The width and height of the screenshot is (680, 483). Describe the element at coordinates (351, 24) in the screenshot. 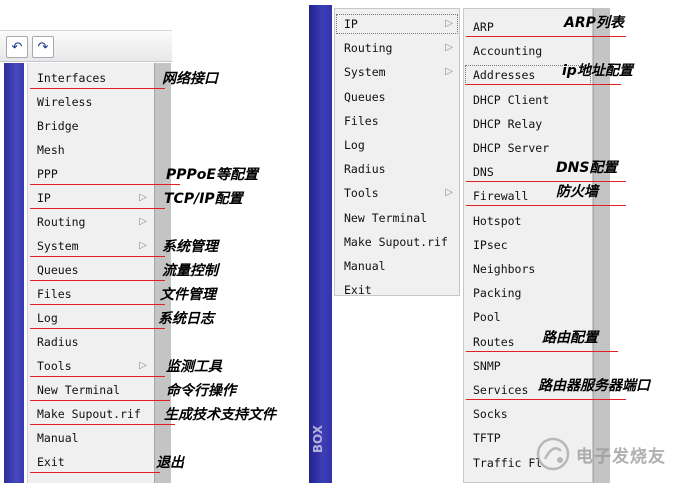

I see `menu-item-label: IP` at that location.